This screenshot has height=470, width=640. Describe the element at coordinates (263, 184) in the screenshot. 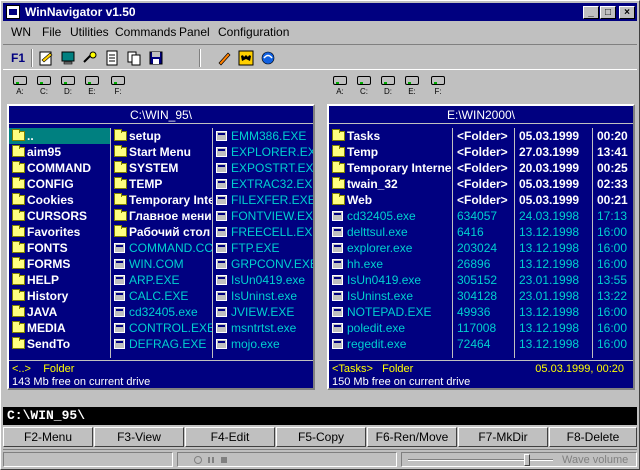

I see `file-item: EXTRAC32.EXE` at that location.